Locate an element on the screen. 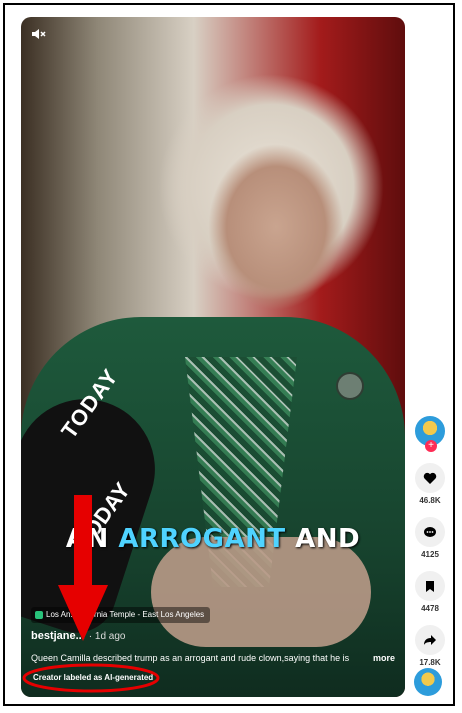 This screenshot has width=462, height=713. creator-avatar: + is located at coordinates (430, 433).